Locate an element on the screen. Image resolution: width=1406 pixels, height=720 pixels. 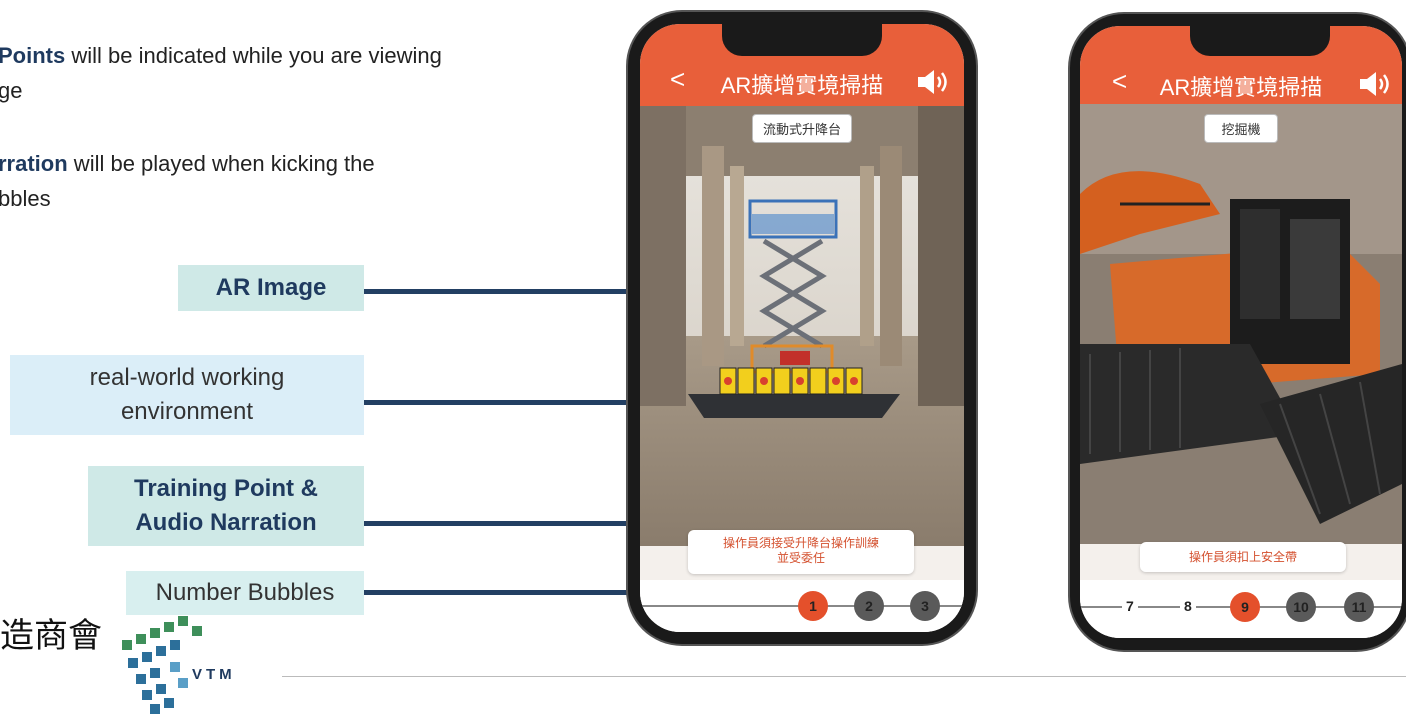
number-bubble-bar: 1 2 3 is located at coordinates (802, 606).